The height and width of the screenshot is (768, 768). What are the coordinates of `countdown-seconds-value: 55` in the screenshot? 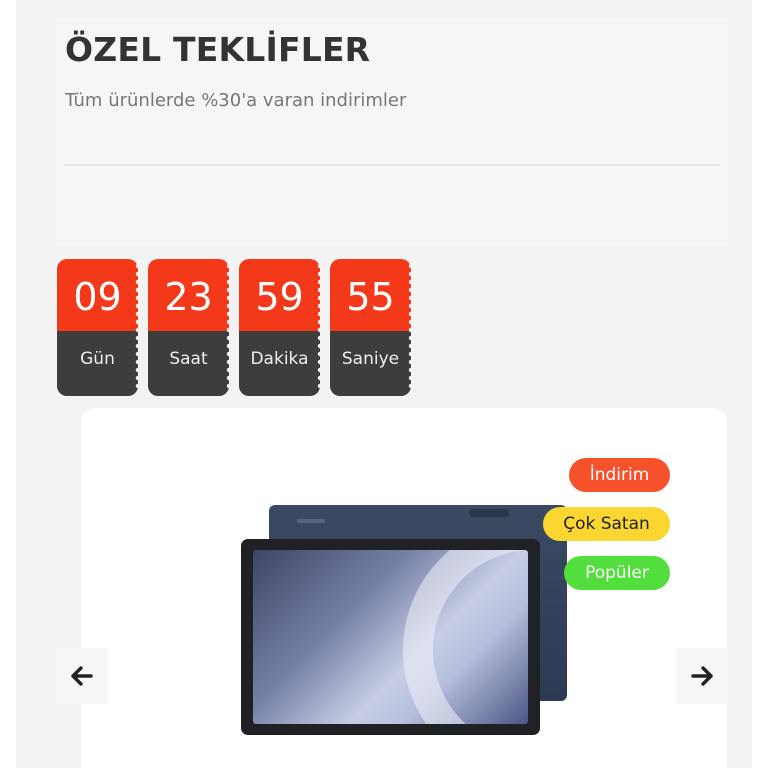 It's located at (370, 295).